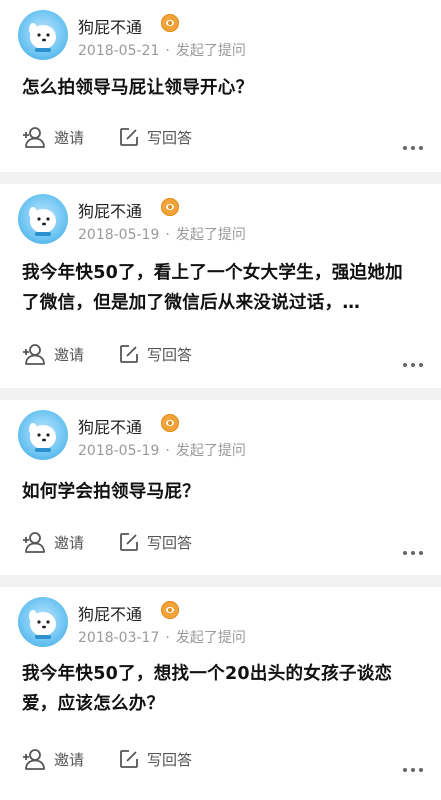  Describe the element at coordinates (218, 35) in the screenshot. I see `card-header: 狗屁不通 2018-05-21 · 发起了提问` at that location.